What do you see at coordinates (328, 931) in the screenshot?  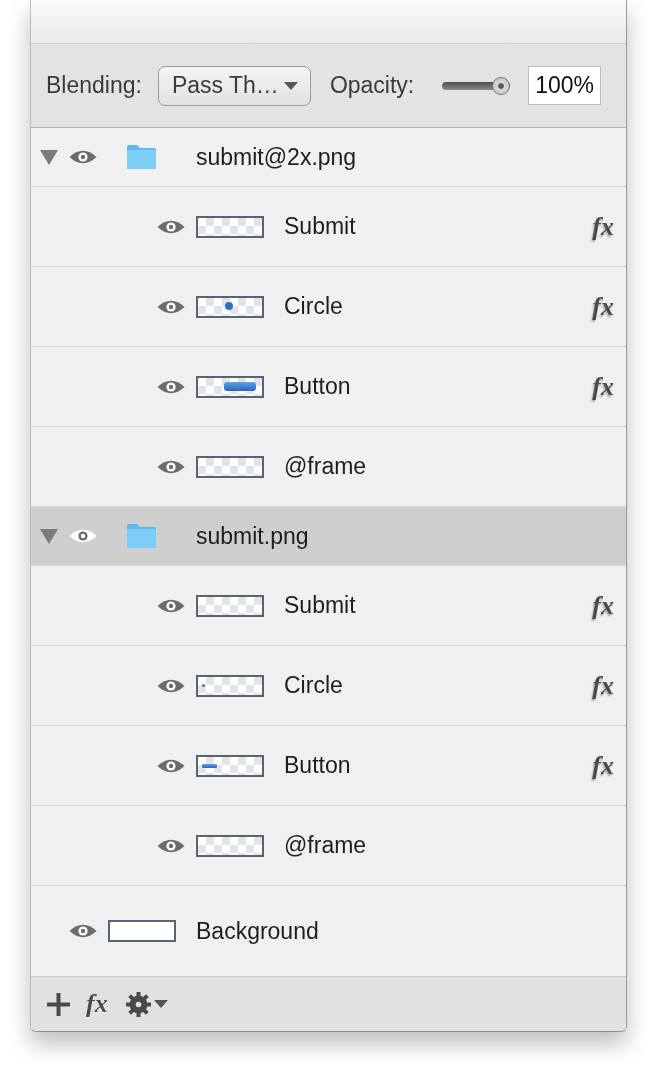 I see `layer-row: Background` at bounding box center [328, 931].